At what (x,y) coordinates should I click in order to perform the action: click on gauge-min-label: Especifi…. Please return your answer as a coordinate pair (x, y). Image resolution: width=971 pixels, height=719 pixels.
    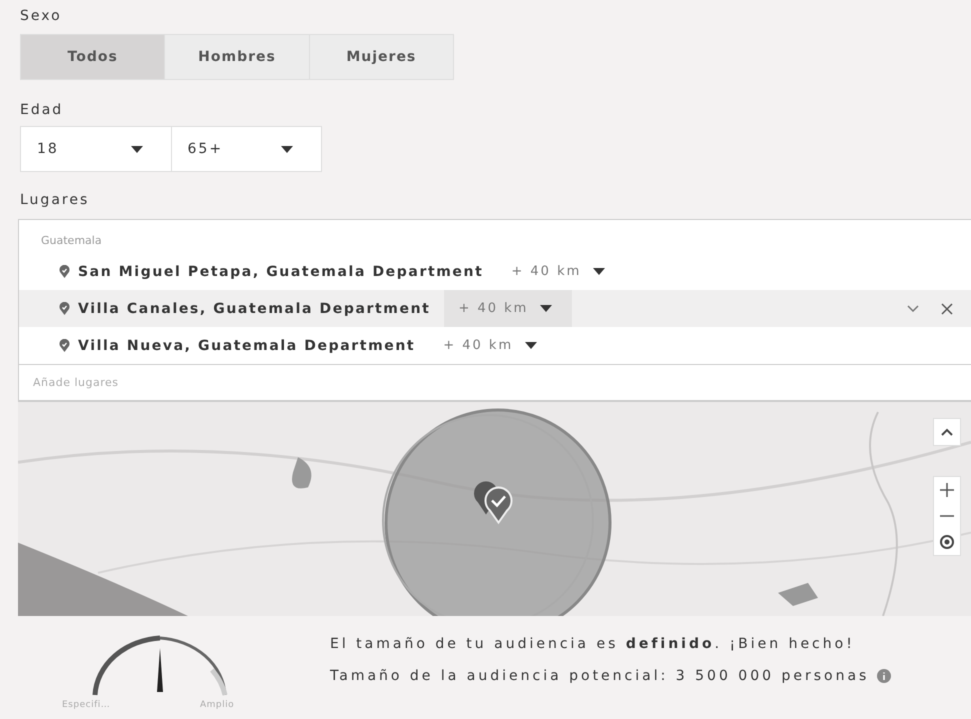
    Looking at the image, I should click on (86, 705).